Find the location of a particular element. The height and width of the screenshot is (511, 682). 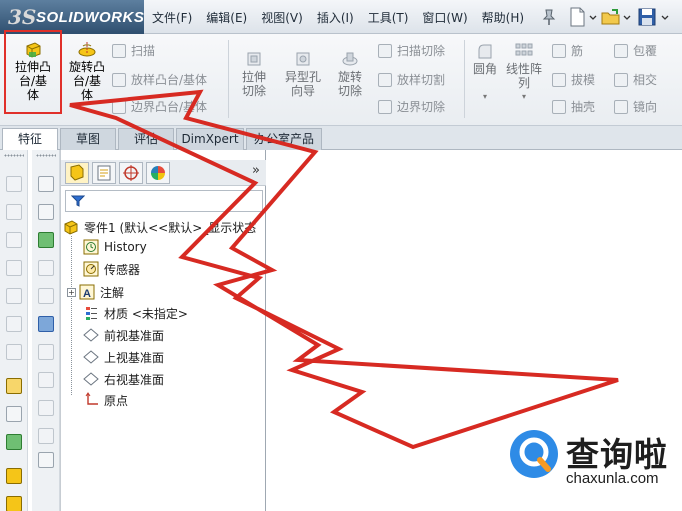

save-icon is located at coordinates (647, 17).